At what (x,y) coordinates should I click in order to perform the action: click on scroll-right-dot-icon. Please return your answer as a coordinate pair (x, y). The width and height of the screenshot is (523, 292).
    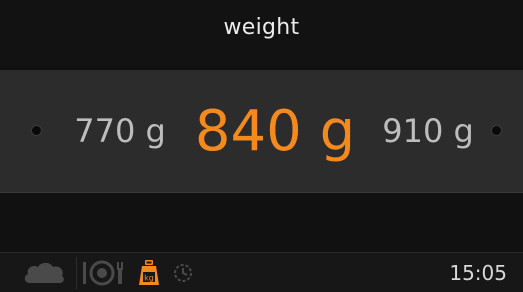
    Looking at the image, I should click on (496, 130).